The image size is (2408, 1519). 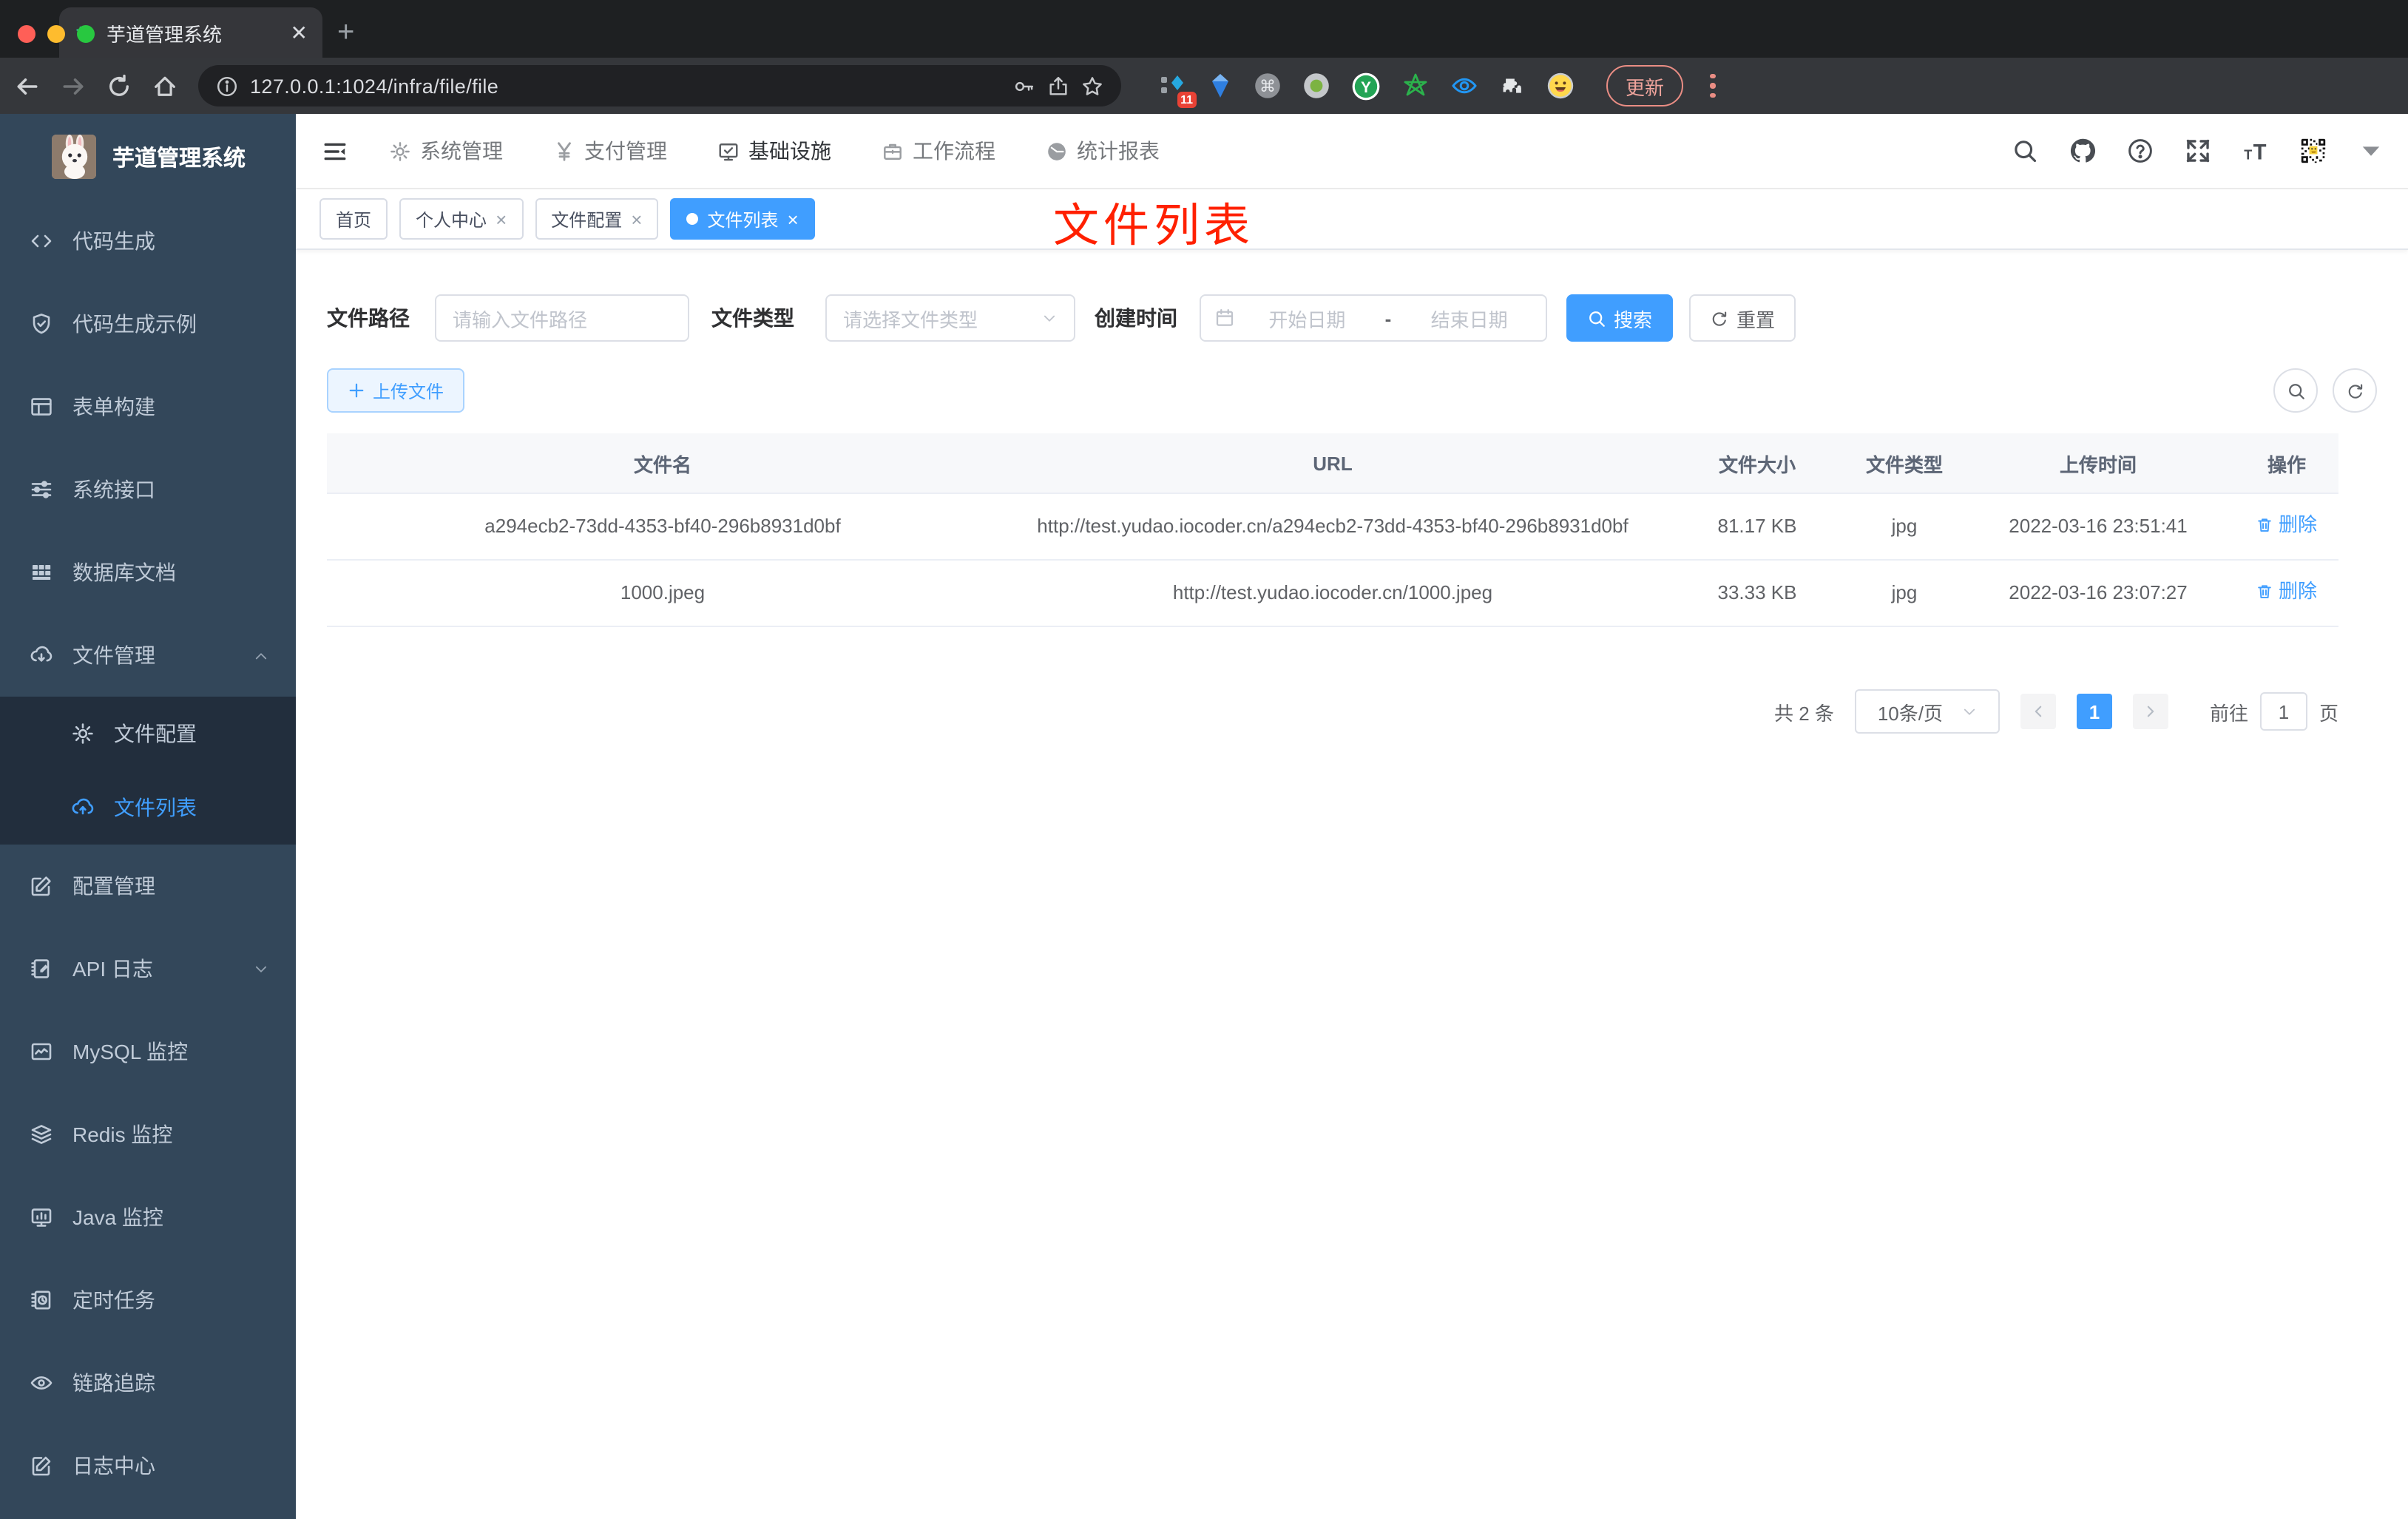 What do you see at coordinates (1316, 85) in the screenshot?
I see `recorder-extension-icon` at bounding box center [1316, 85].